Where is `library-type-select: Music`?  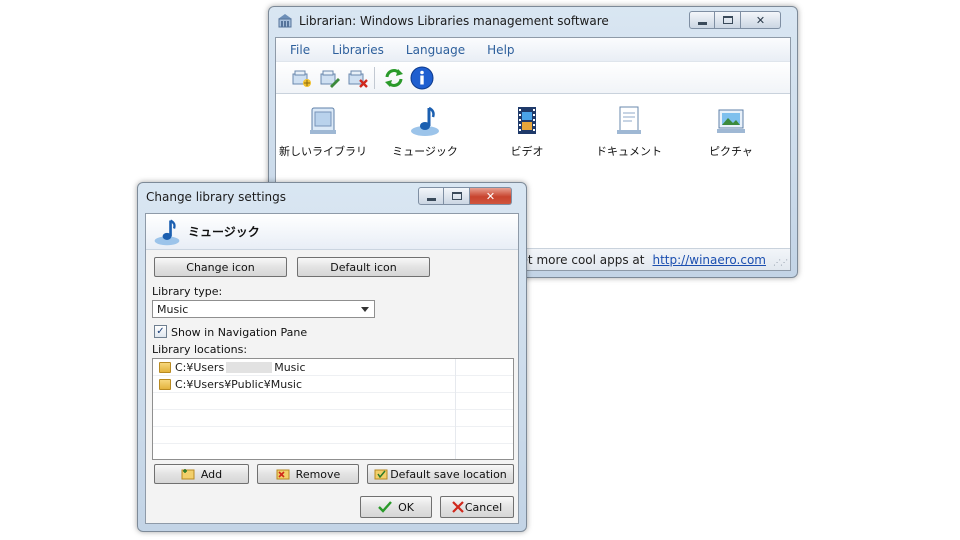
library-type-select: Music is located at coordinates (263, 309).